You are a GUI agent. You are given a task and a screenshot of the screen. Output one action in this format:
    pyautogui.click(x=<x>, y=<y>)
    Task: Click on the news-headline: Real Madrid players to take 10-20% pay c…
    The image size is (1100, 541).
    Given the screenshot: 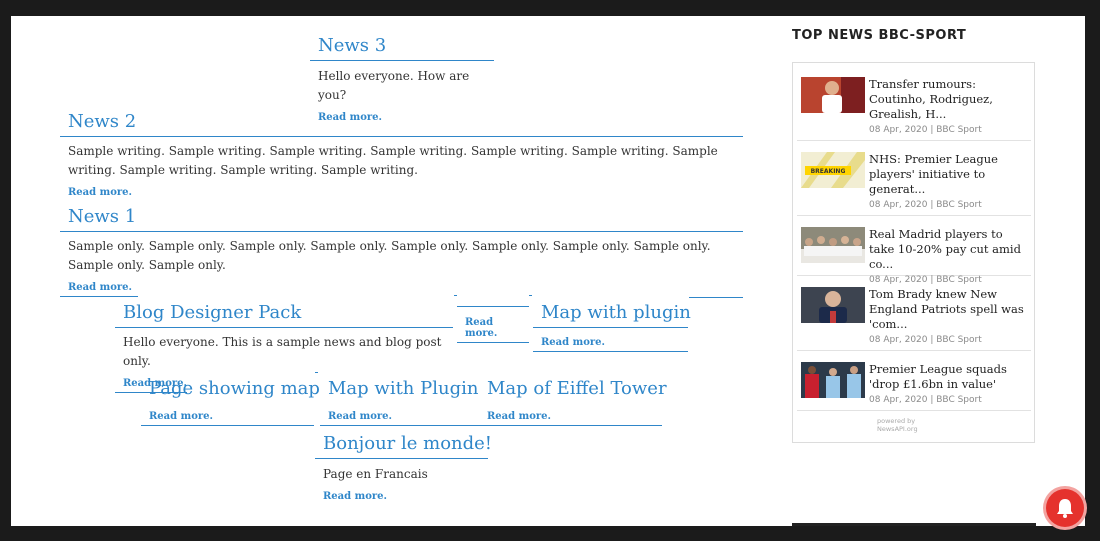 What is the action you would take?
    pyautogui.click(x=949, y=257)
    